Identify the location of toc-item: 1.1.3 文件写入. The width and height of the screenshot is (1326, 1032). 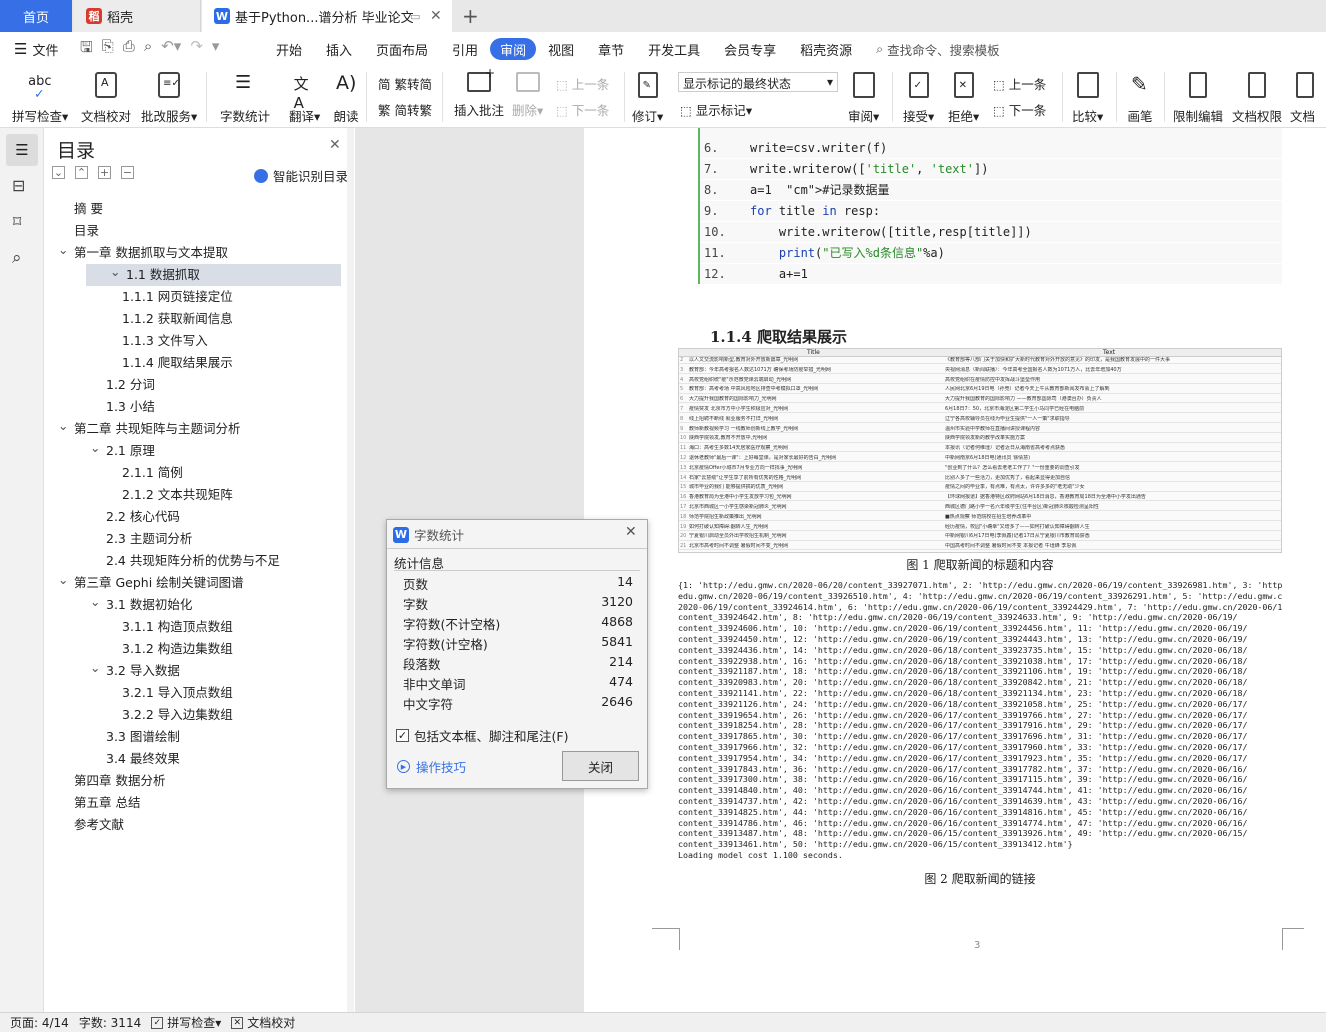
(232, 341).